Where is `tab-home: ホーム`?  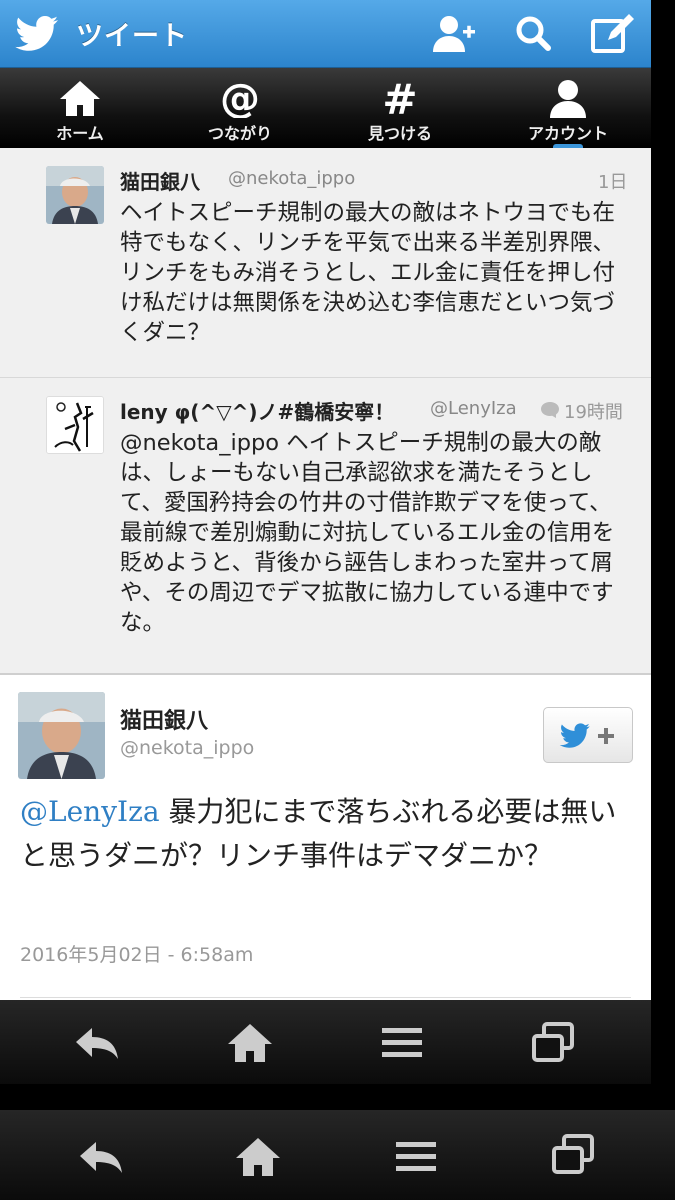
tab-home: ホーム is located at coordinates (80, 108).